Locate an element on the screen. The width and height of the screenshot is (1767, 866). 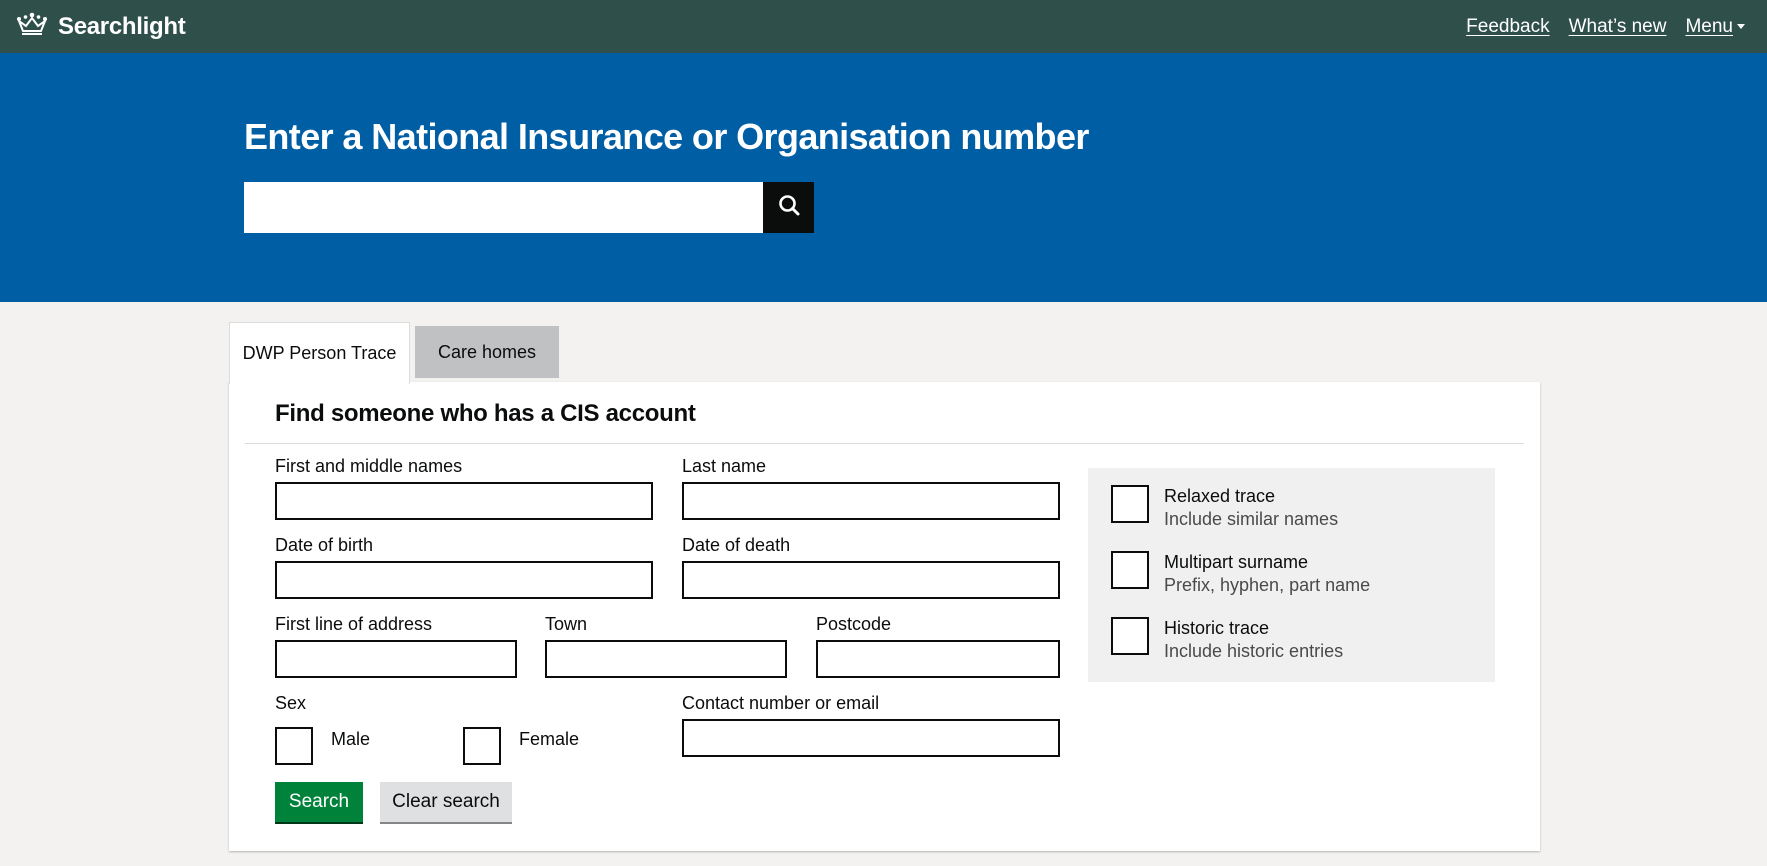
dod-label: Date of death is located at coordinates (736, 545).